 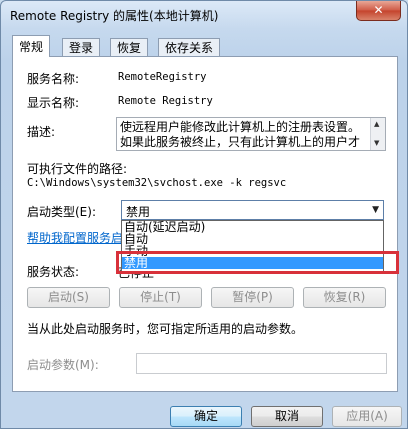 I want to click on ok-button-label: 确定, so click(x=205, y=416).